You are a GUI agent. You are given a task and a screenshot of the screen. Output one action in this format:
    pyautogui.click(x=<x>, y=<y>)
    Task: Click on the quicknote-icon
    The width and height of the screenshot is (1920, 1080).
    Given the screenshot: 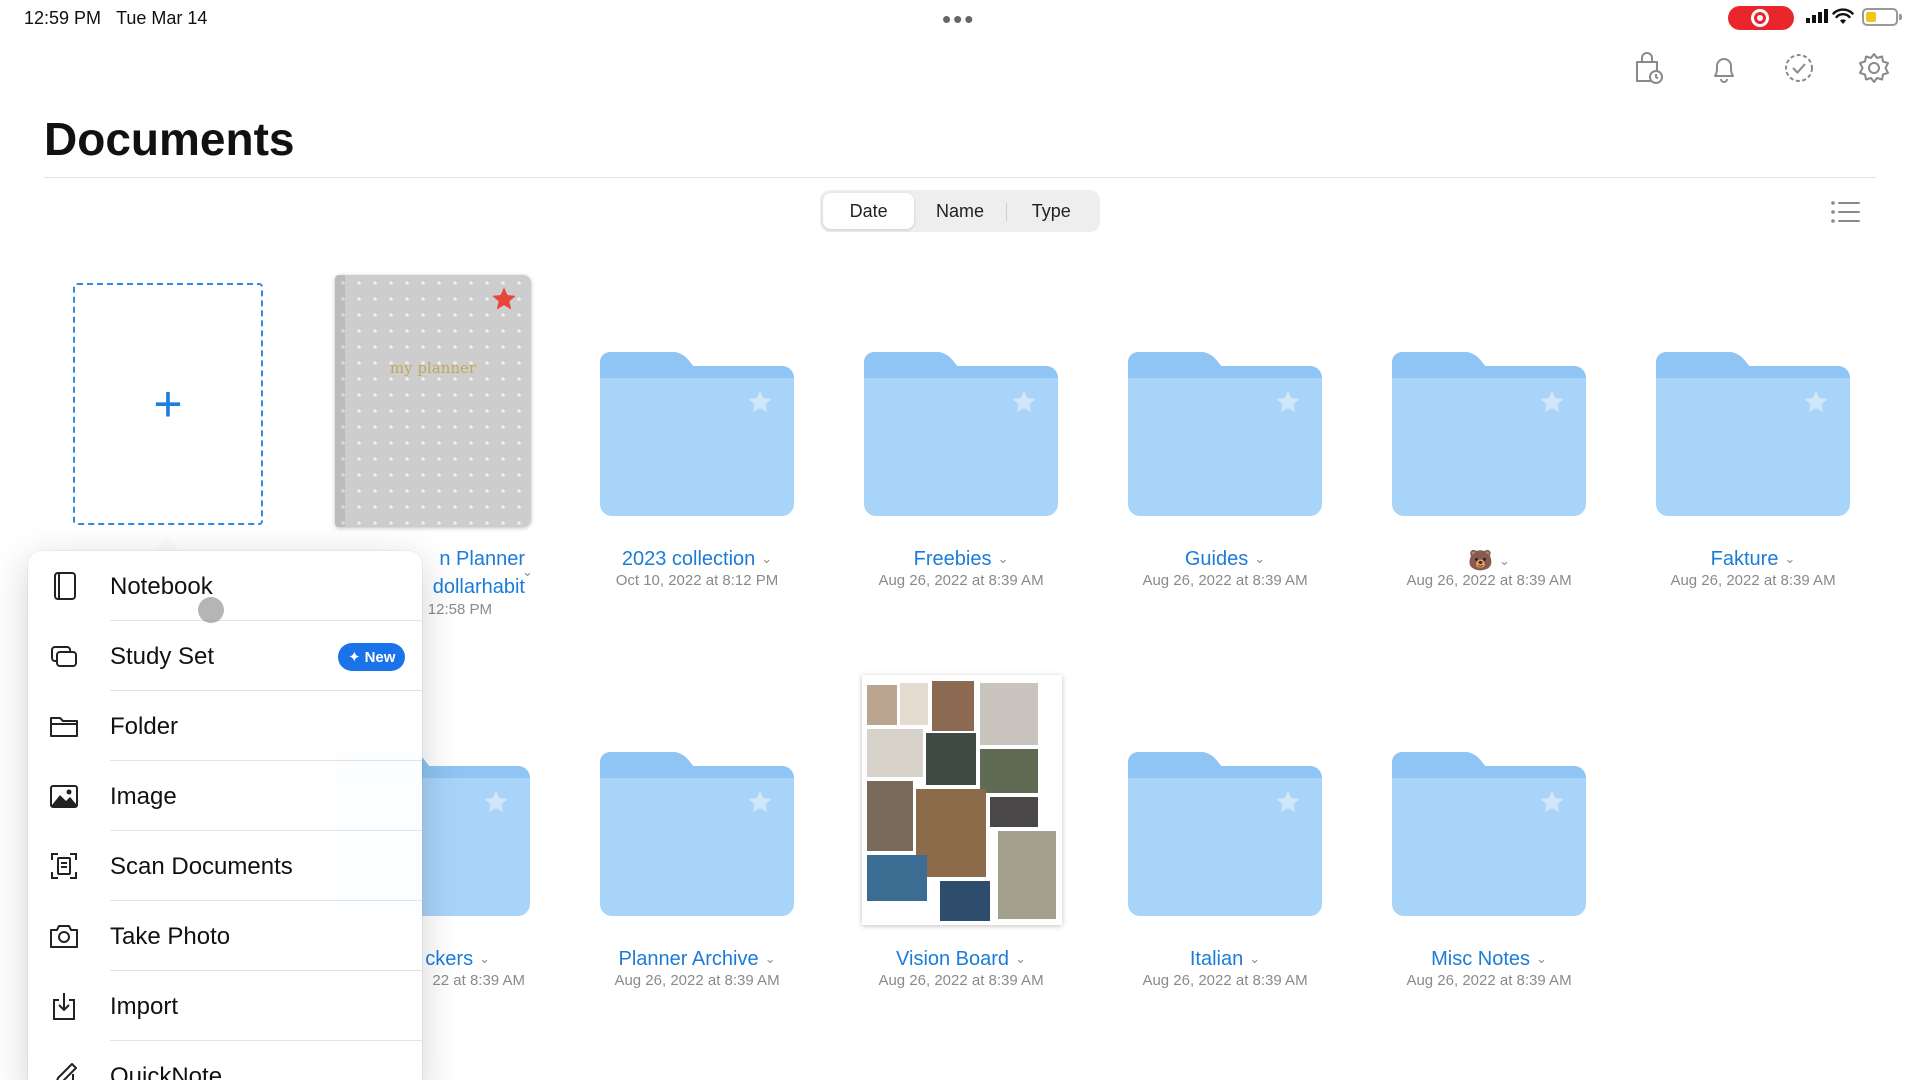 What is the action you would take?
    pyautogui.click(x=66, y=1071)
    